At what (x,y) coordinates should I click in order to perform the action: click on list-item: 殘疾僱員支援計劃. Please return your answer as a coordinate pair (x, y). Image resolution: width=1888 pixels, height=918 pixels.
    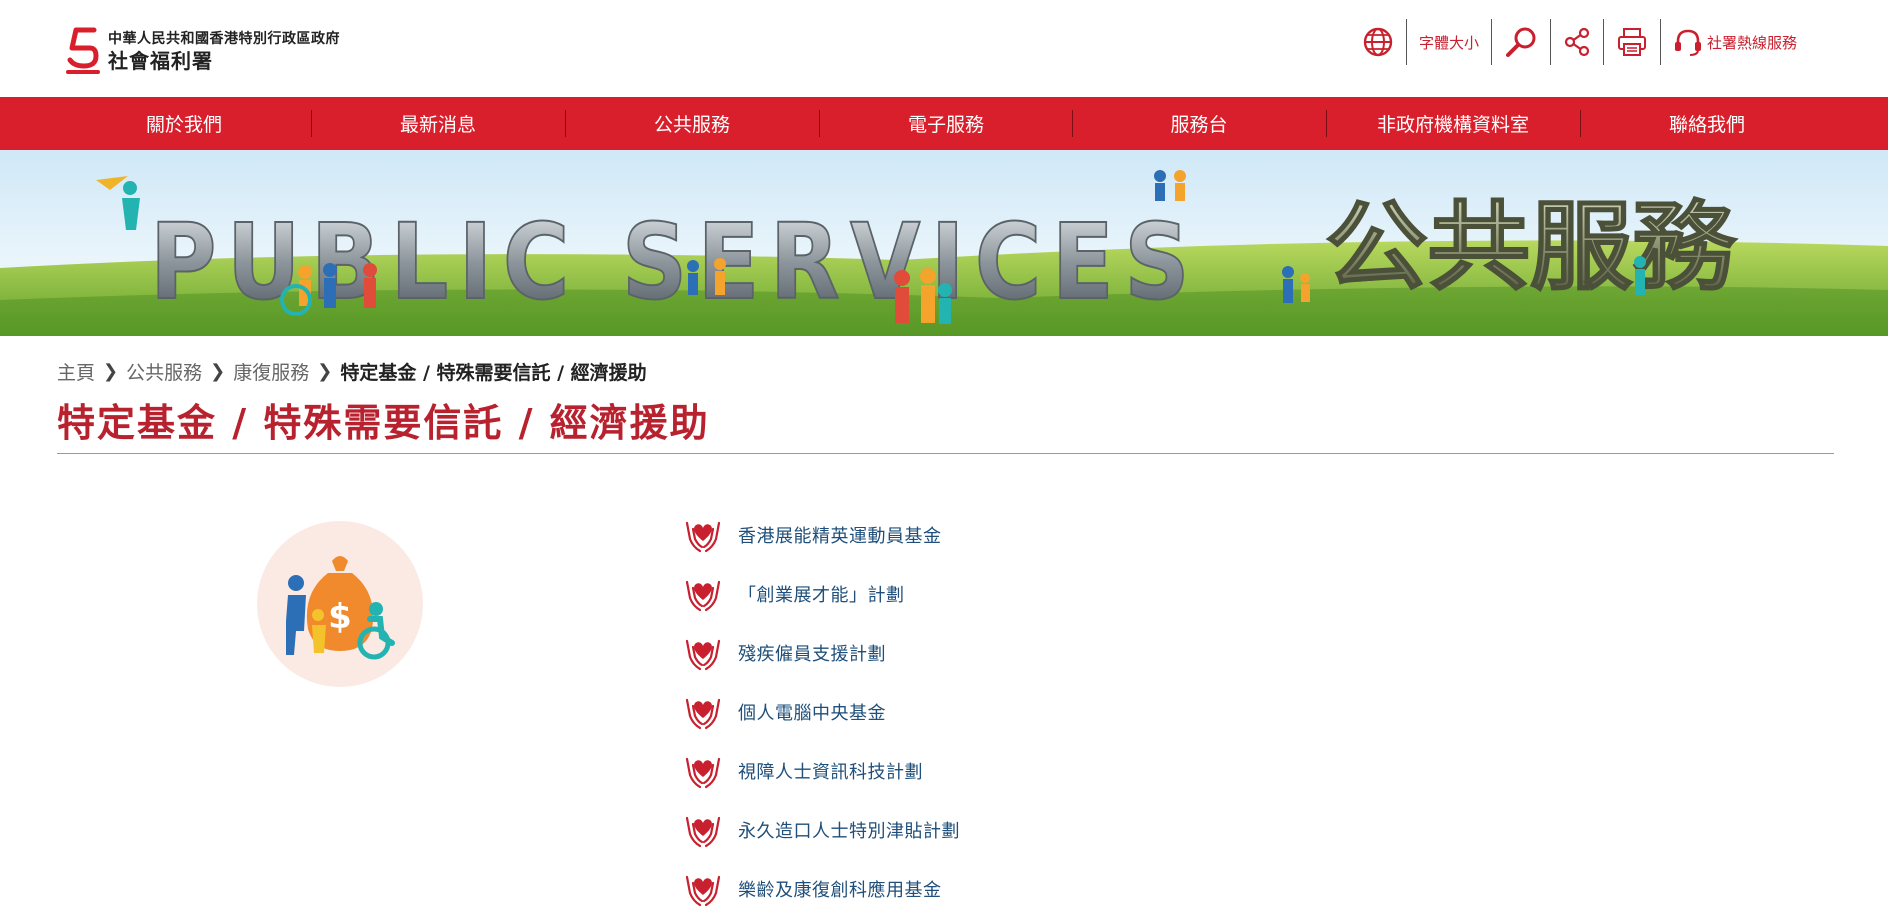
    Looking at the image, I should click on (822, 652).